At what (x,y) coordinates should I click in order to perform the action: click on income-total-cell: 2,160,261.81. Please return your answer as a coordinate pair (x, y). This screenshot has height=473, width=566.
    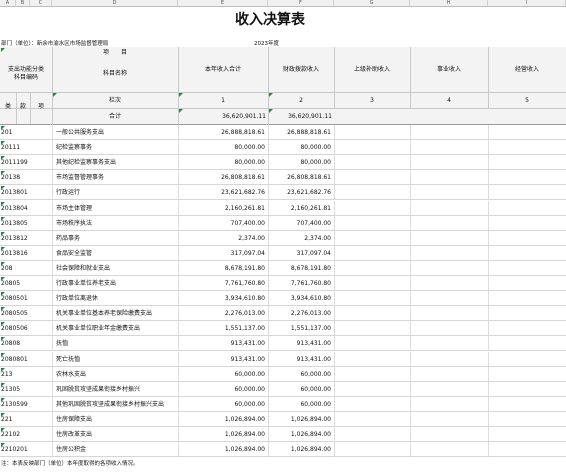
    Looking at the image, I should click on (223, 208).